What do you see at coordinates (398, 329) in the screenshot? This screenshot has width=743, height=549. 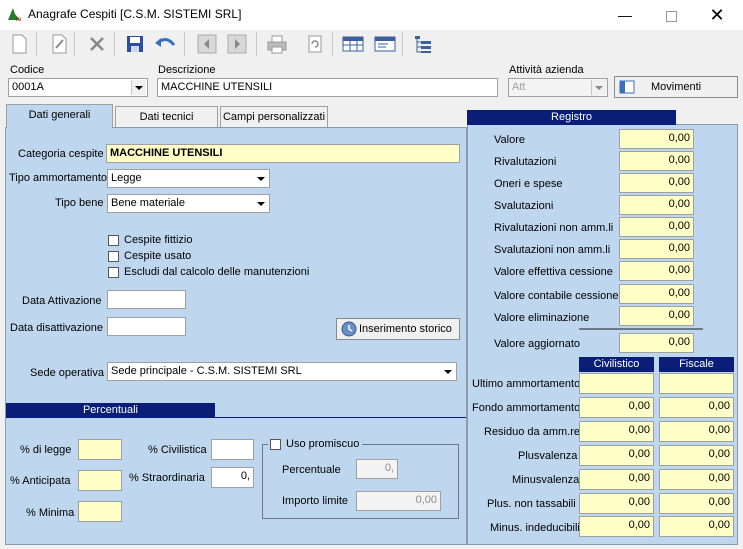 I see `inserimento-storico-button: Inserimento storico` at bounding box center [398, 329].